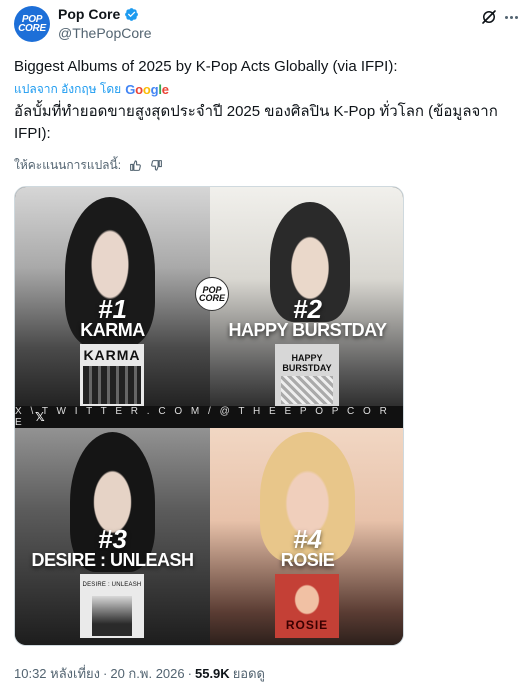 The image size is (529, 686). What do you see at coordinates (68, 89) in the screenshot?
I see `translate-label: แปลจาก อังกฤษ โดย` at bounding box center [68, 89].